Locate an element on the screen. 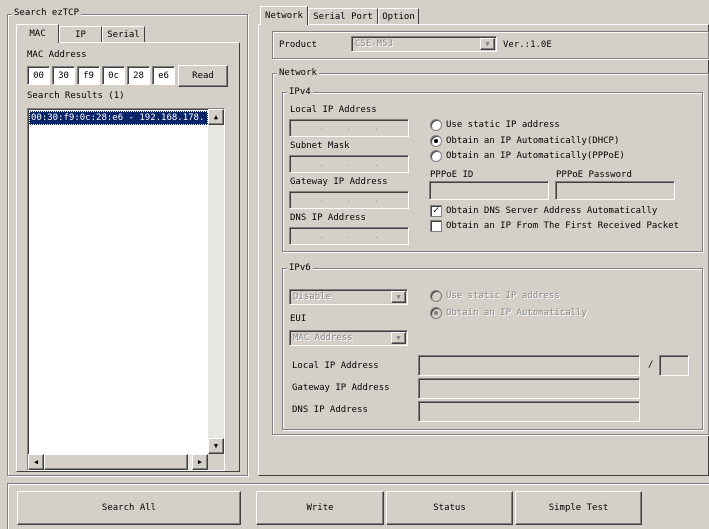  search-result-item: 00:30:f9:0c:28:e6 - 192.168.178. is located at coordinates (118, 118).